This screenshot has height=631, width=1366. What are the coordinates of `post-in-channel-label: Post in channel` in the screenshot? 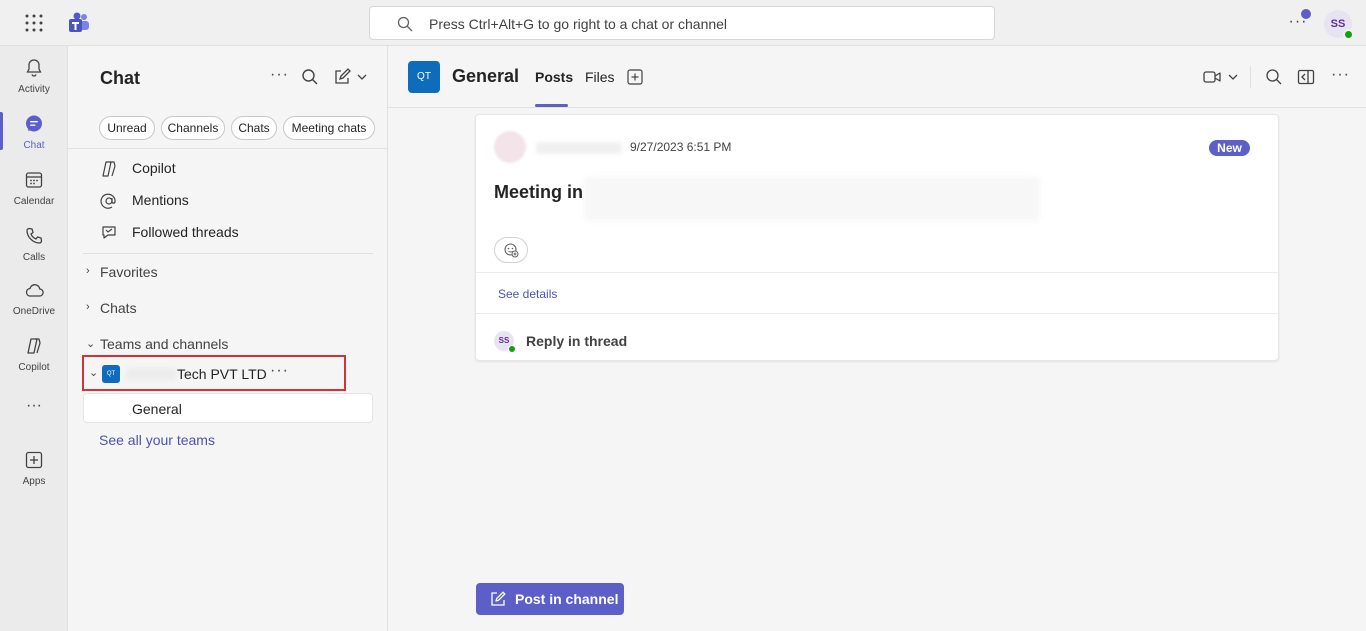 It's located at (567, 599).